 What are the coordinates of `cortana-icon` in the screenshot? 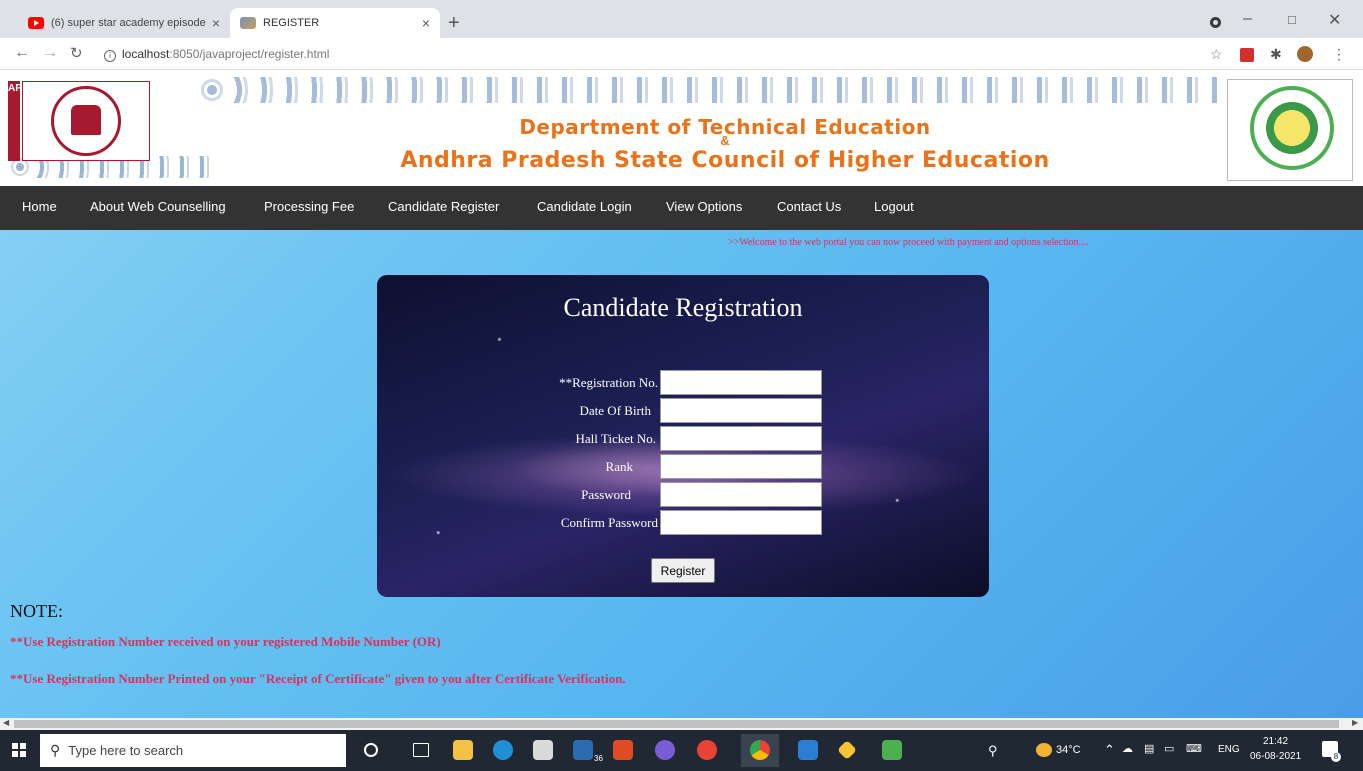 It's located at (371, 750).